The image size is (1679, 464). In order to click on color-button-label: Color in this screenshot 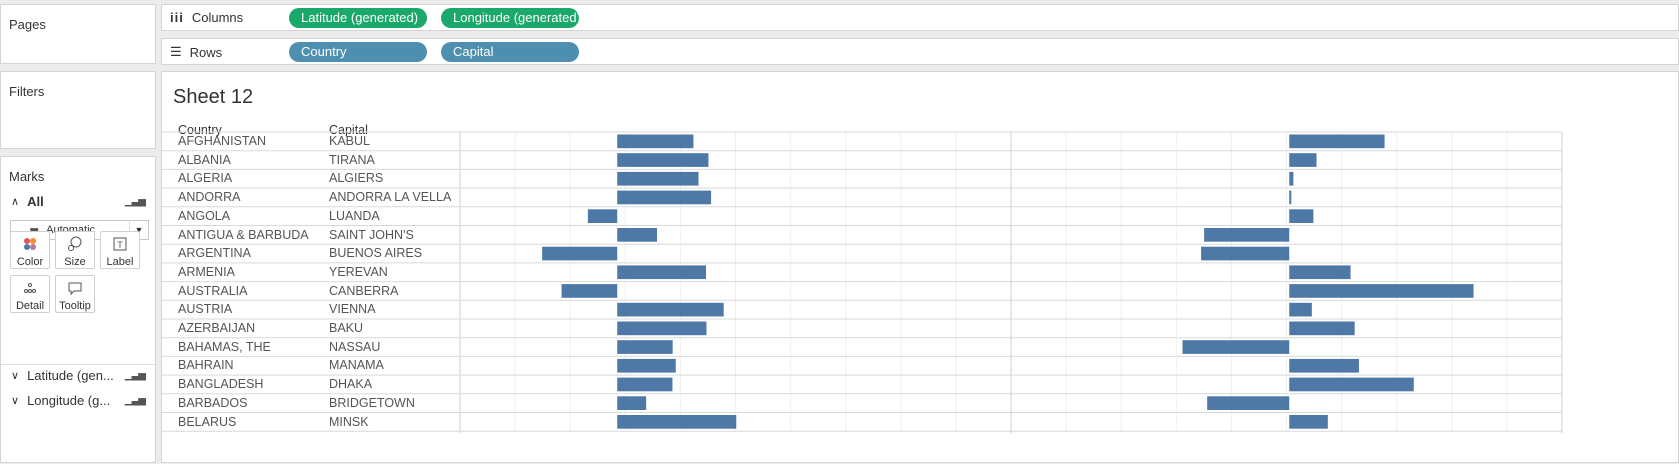, I will do `click(30, 262)`.